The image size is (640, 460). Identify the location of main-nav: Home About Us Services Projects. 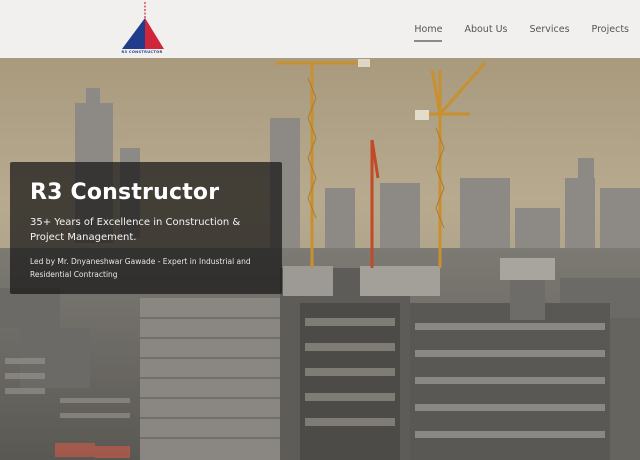
(521, 29).